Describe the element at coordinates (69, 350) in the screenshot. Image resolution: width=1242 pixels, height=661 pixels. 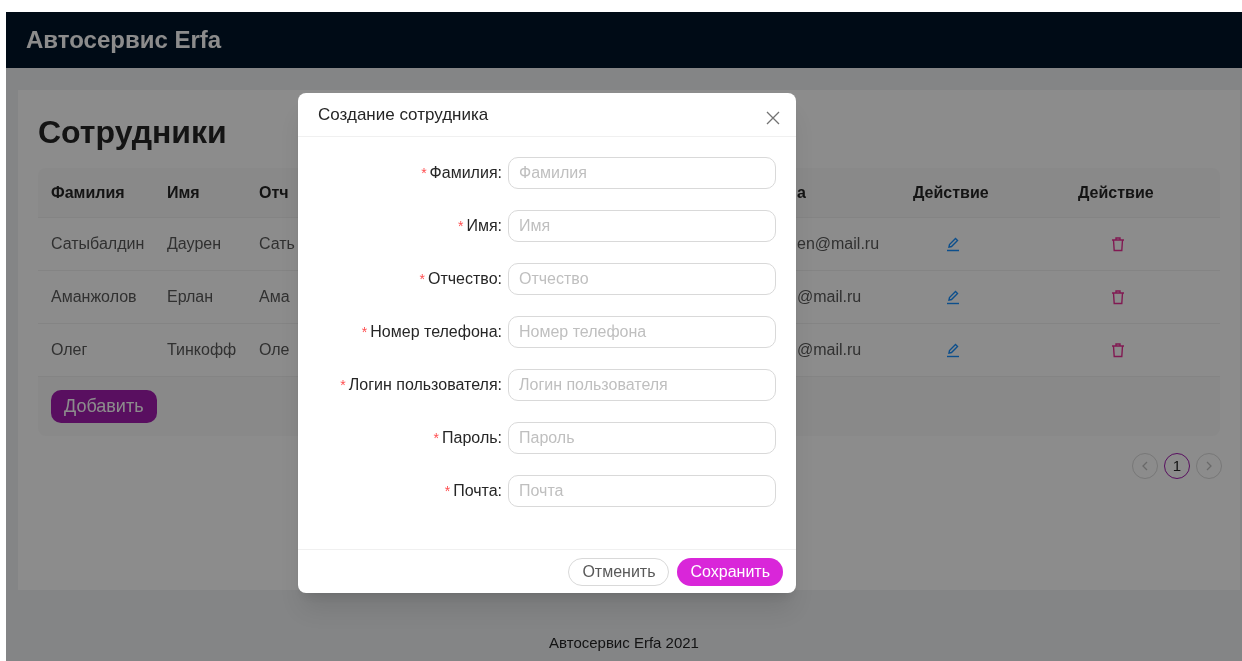
I see `table-cell-text: Олег` at that location.